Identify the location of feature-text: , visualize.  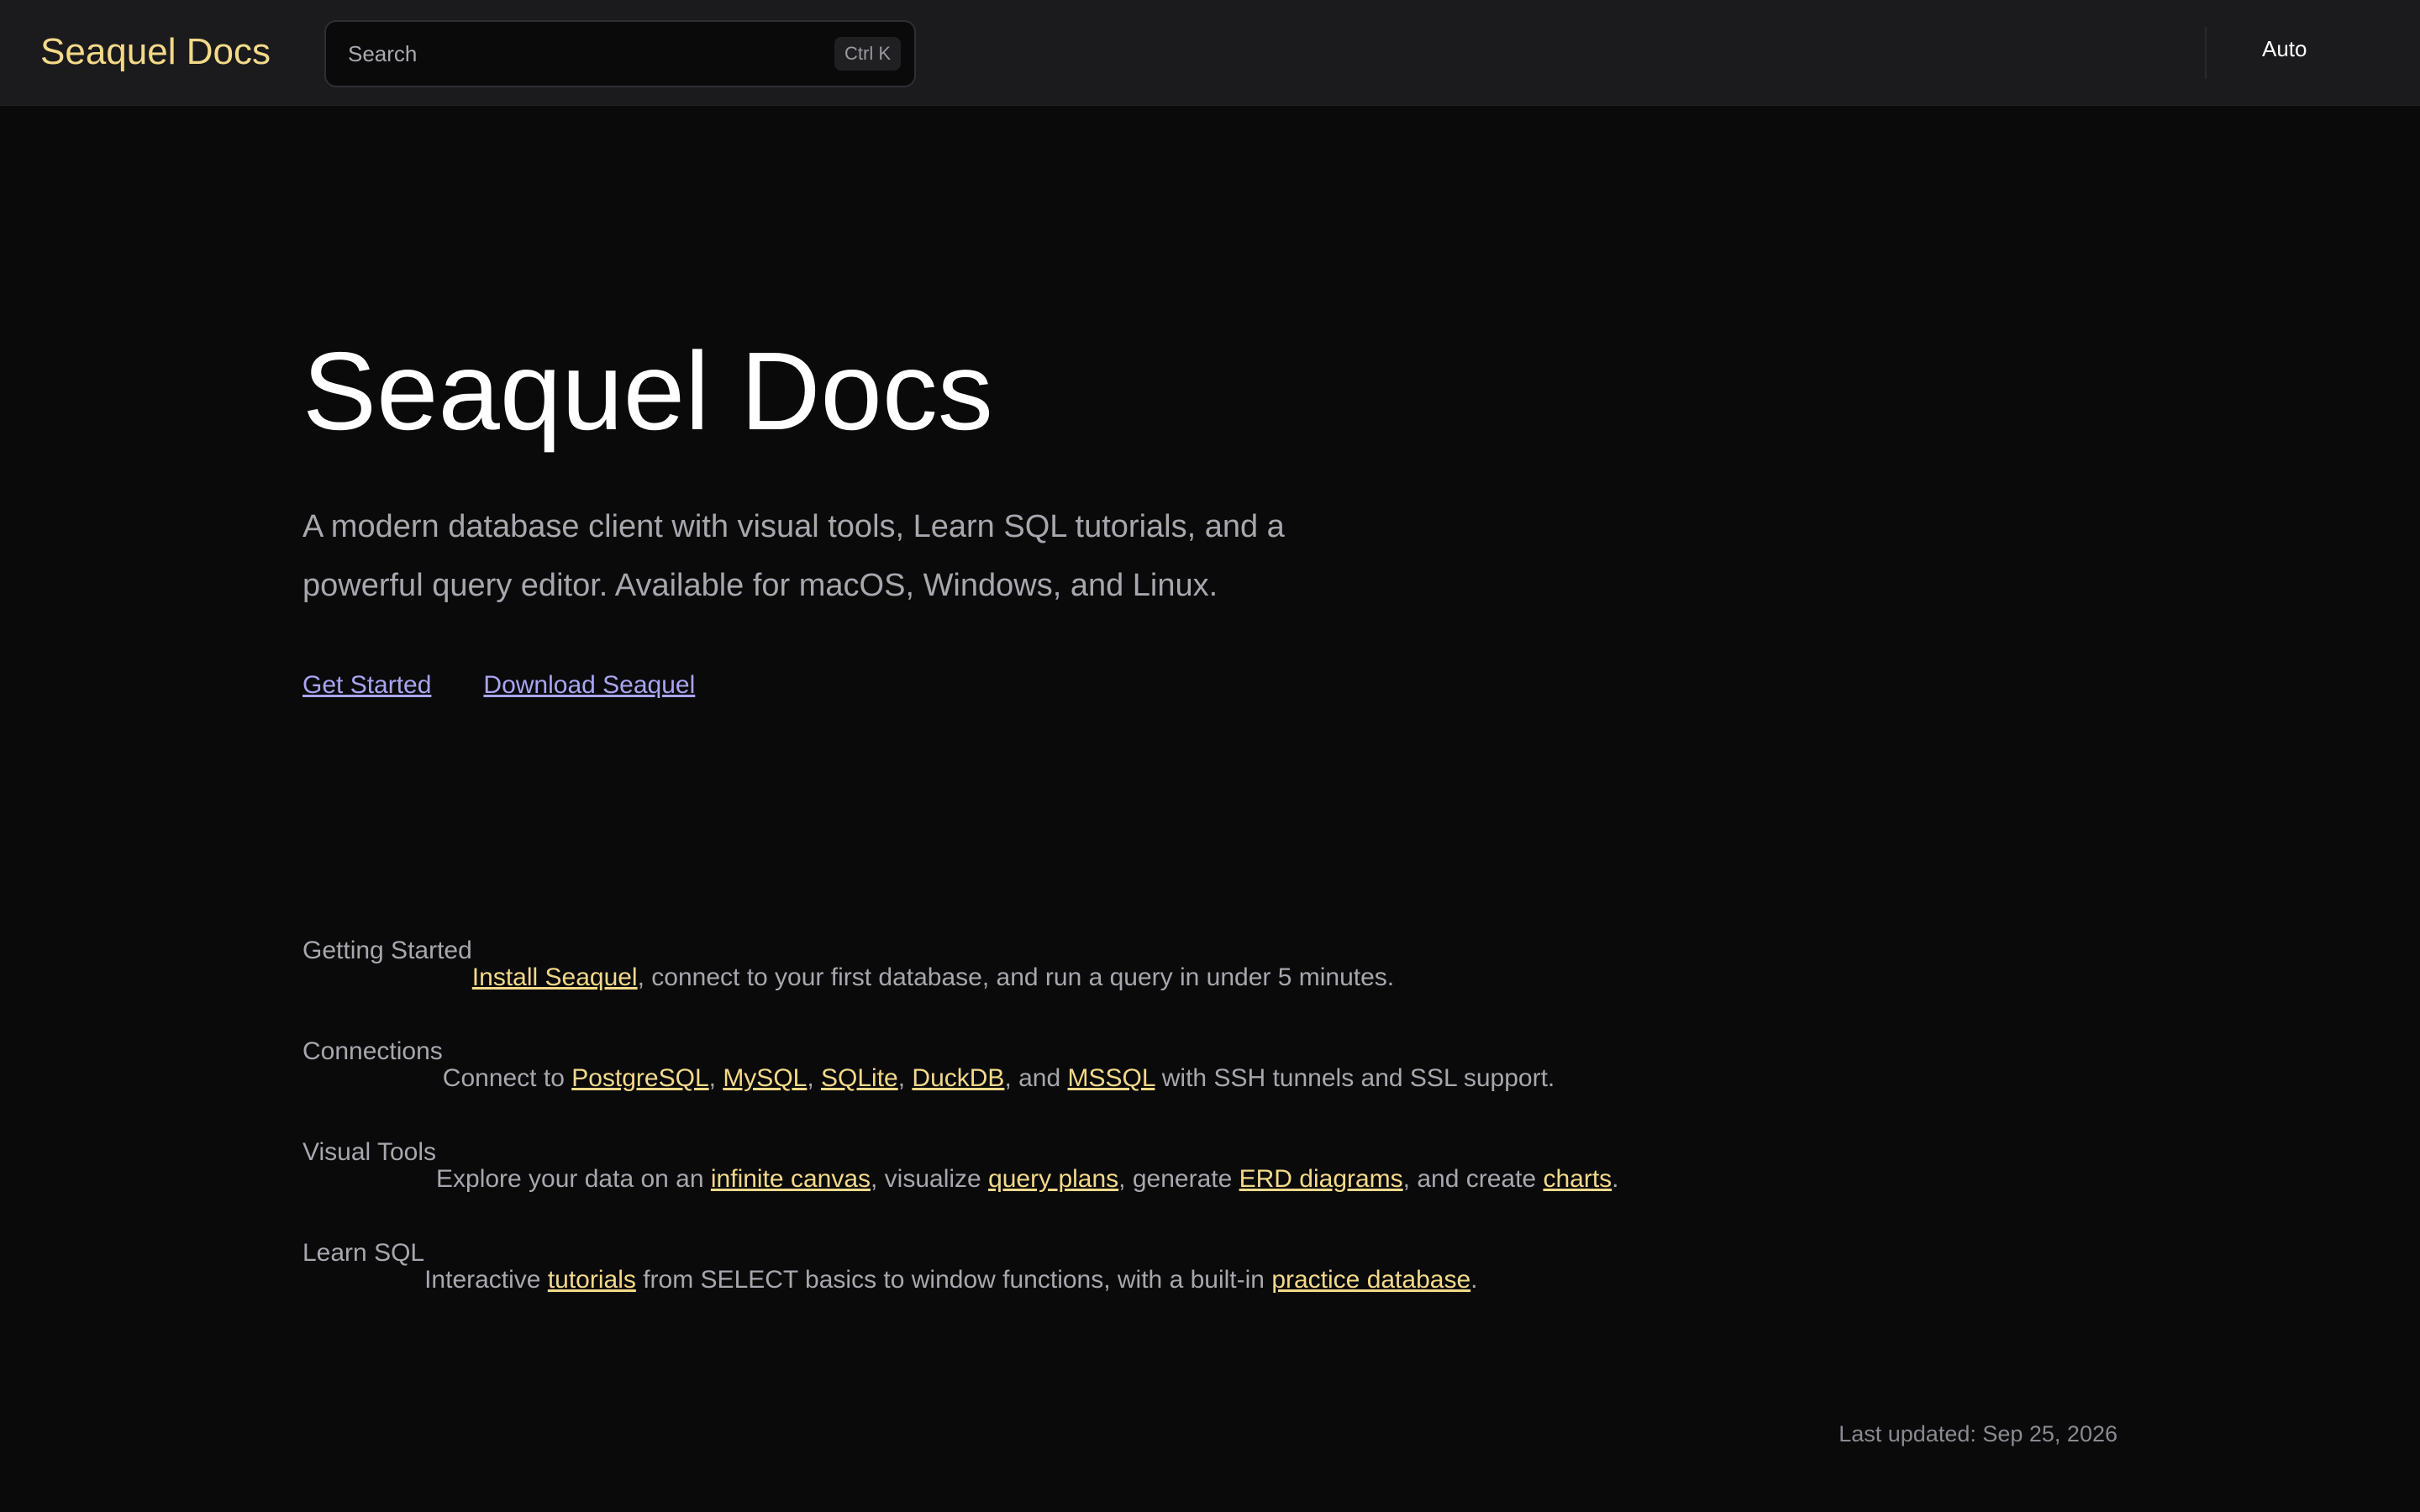
(930, 1179).